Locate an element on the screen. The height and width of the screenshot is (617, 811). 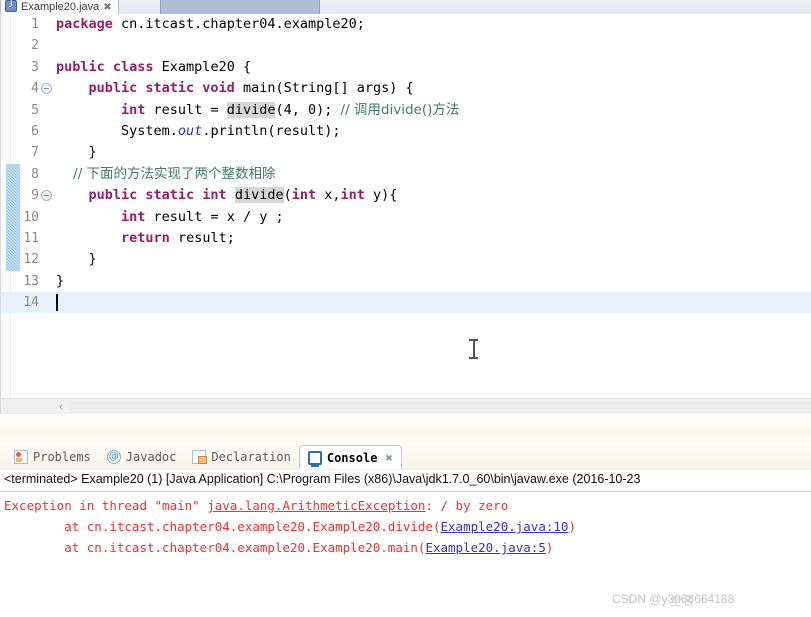
view-tab-label: Declaration is located at coordinates (251, 457).